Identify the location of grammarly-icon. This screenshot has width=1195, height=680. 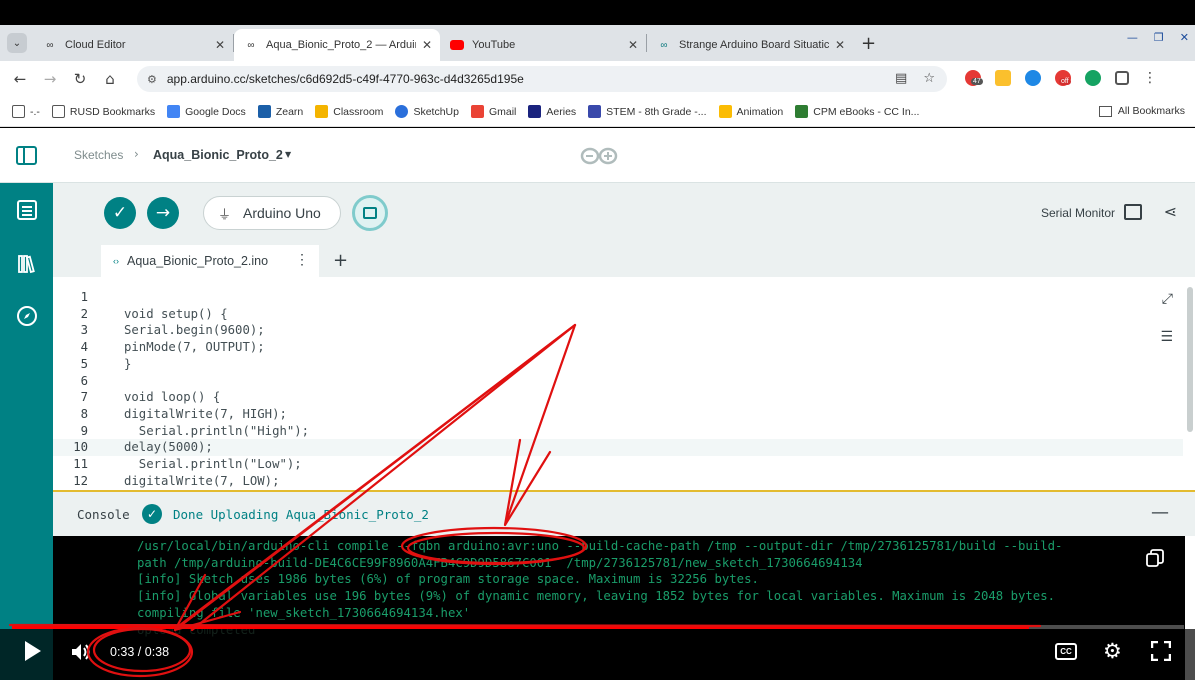
(1093, 78).